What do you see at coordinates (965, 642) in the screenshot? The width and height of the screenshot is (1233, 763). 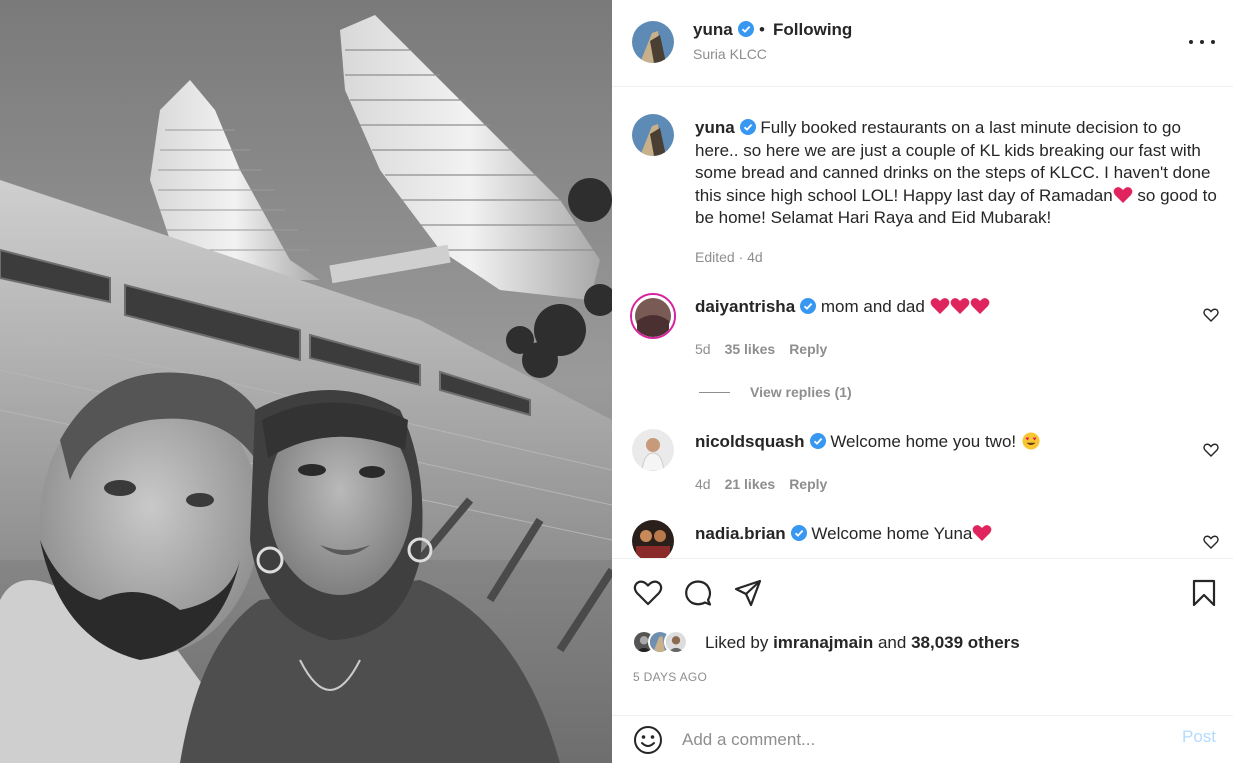 I see `likes-count: 38,039 others` at bounding box center [965, 642].